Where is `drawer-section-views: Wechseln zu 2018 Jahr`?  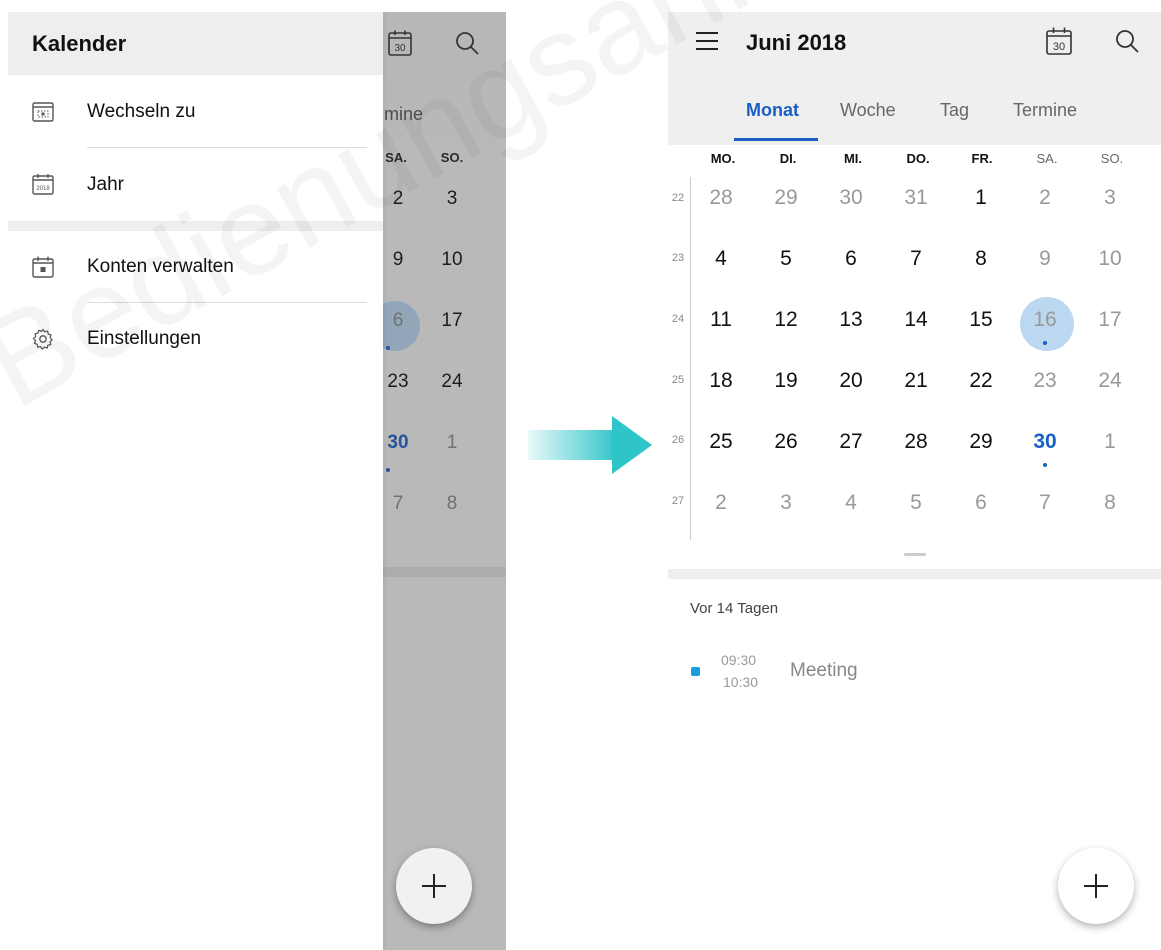
drawer-section-views: Wechseln zu 2018 Jahr is located at coordinates (195, 148).